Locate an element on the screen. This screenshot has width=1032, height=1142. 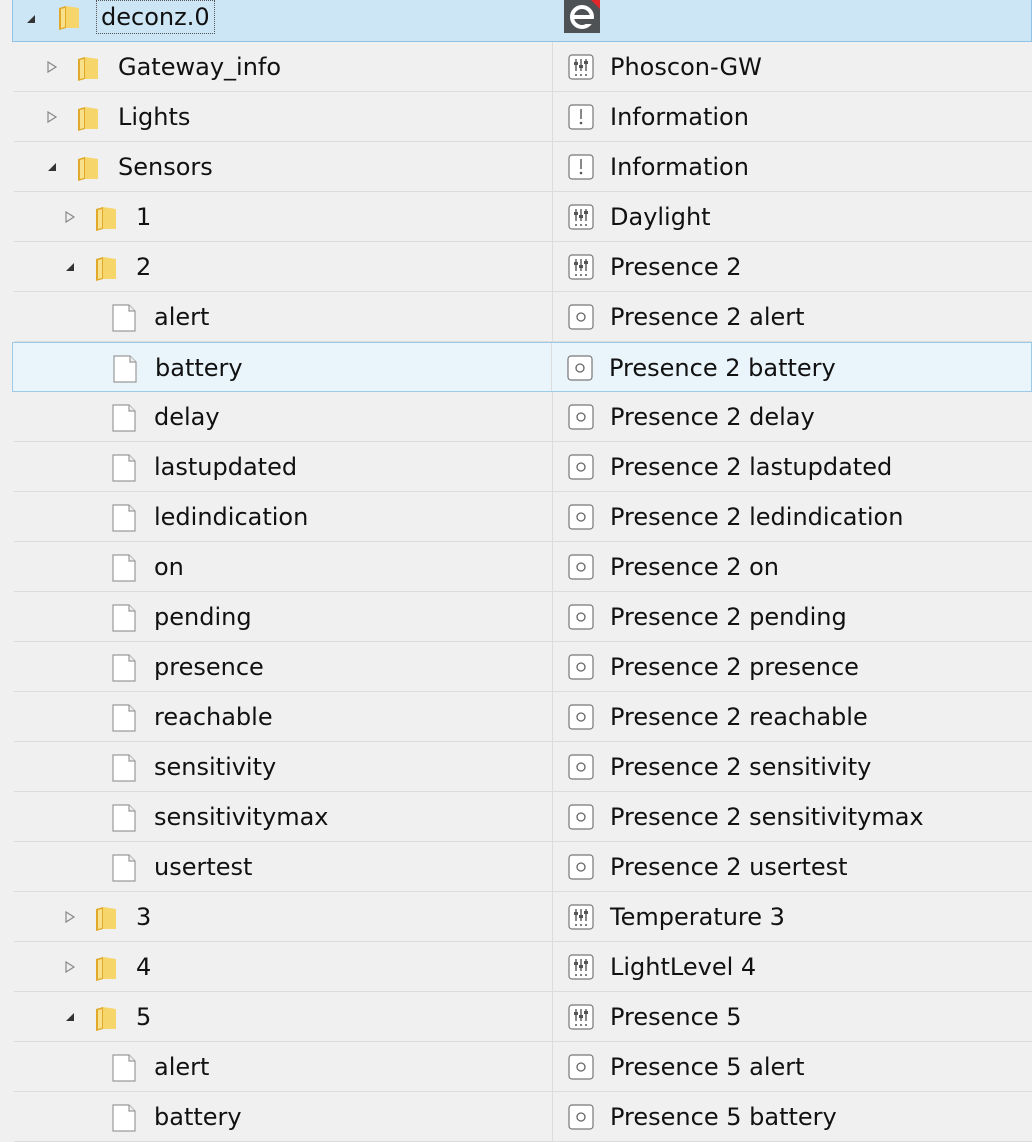
tree-row: alert Presence 5 alert is located at coordinates (523, 1067).